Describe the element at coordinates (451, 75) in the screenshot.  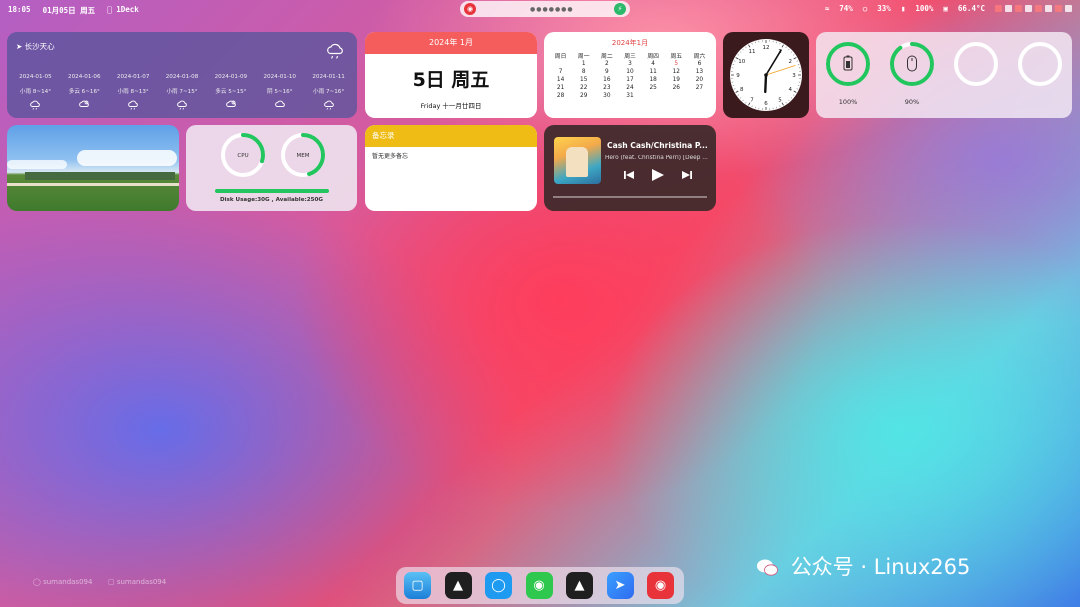
I see `date-widget: 2024年 1月 5日 周五 Friday 十一月廿四日` at that location.